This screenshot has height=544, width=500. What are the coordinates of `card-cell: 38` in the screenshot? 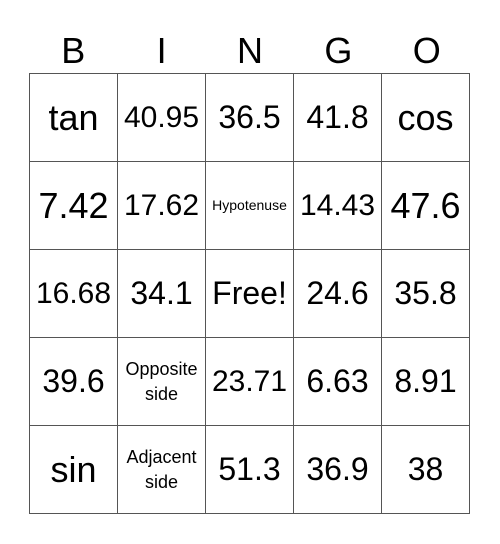 It's located at (425, 469).